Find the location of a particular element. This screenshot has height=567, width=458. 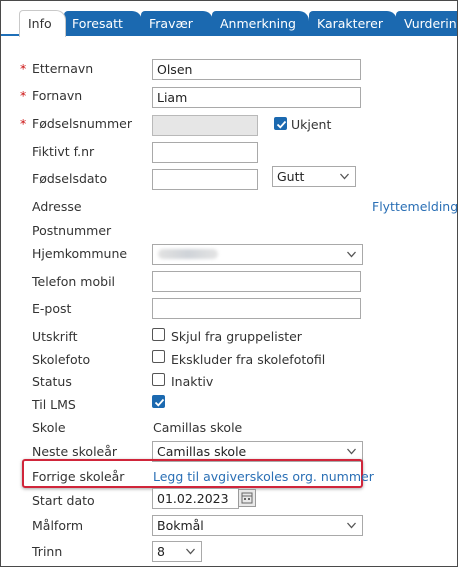

neste-value: Camillas skole is located at coordinates (202, 451).